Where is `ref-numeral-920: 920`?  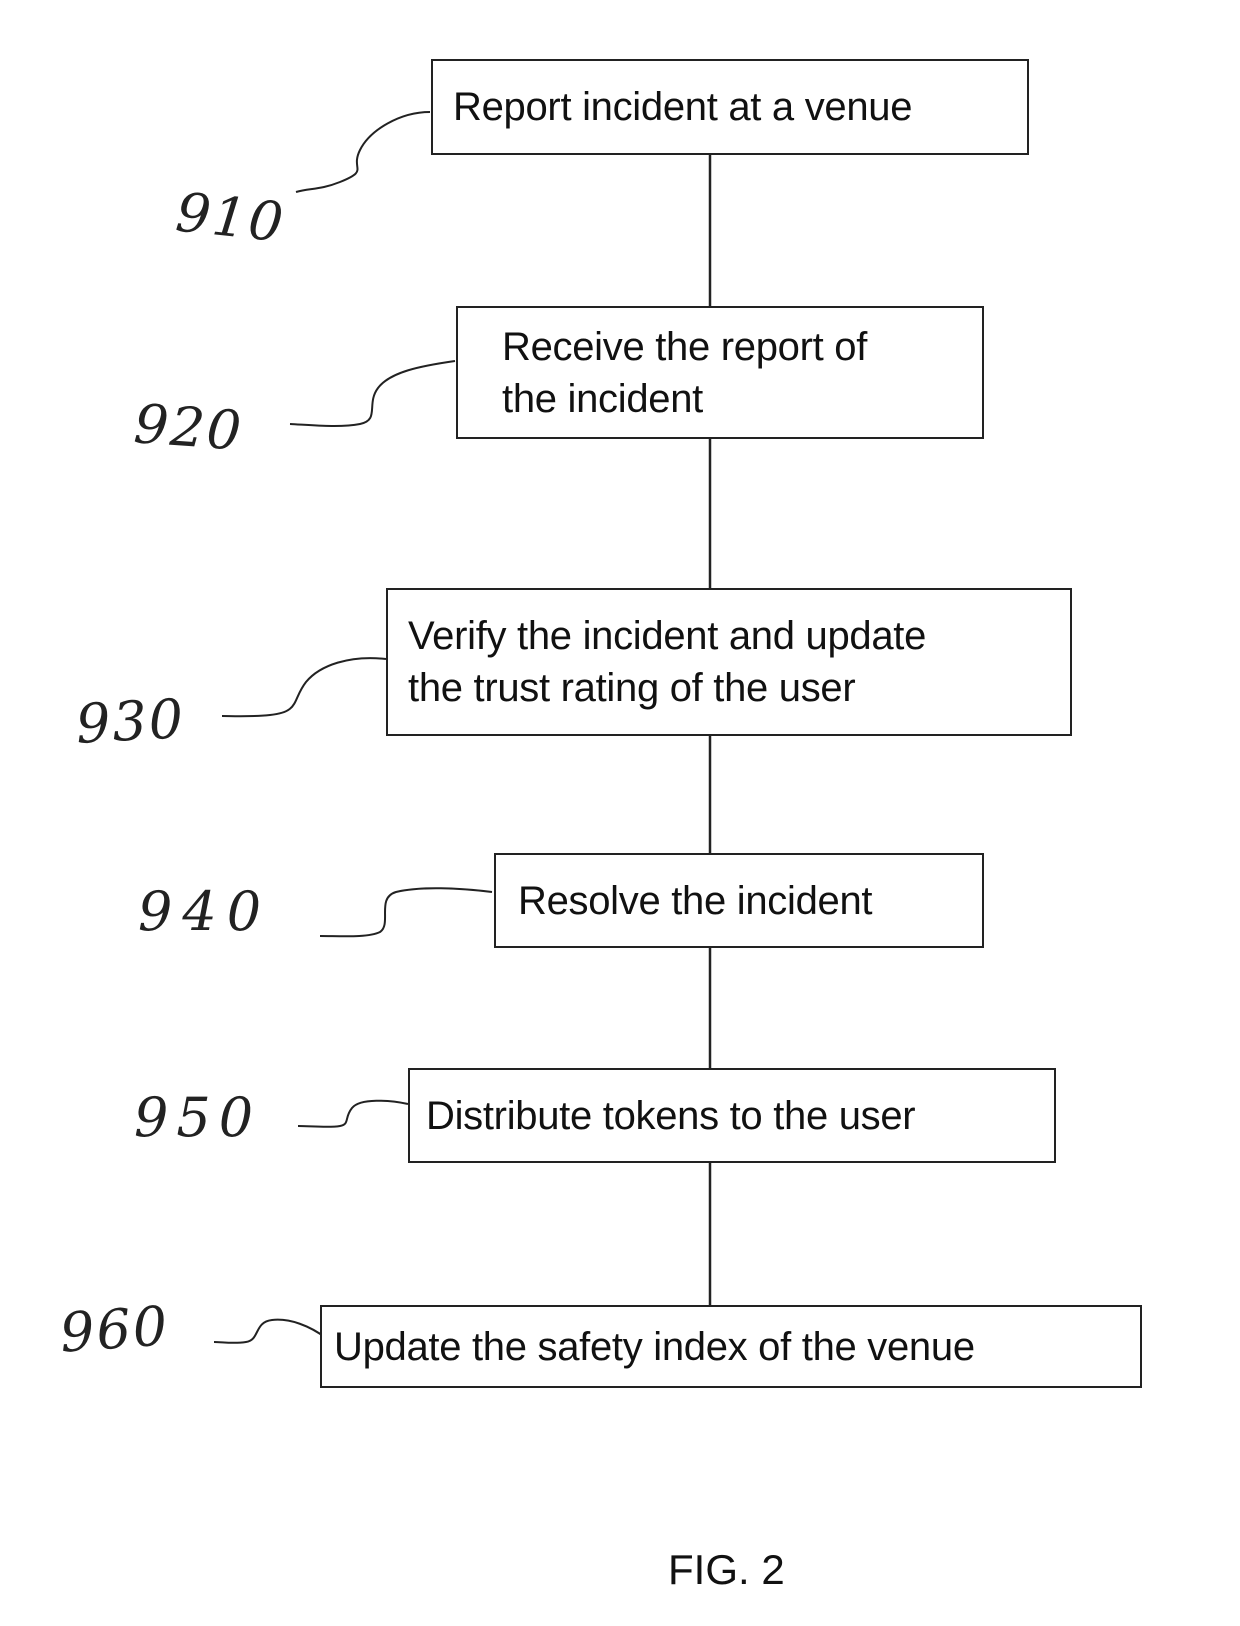 ref-numeral-920: 920 is located at coordinates (188, 427).